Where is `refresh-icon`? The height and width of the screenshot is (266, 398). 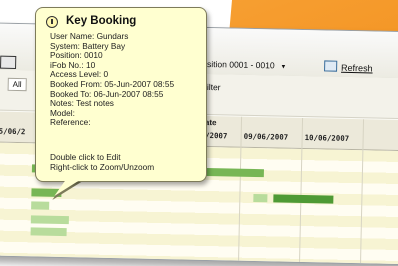 refresh-icon is located at coordinates (331, 66).